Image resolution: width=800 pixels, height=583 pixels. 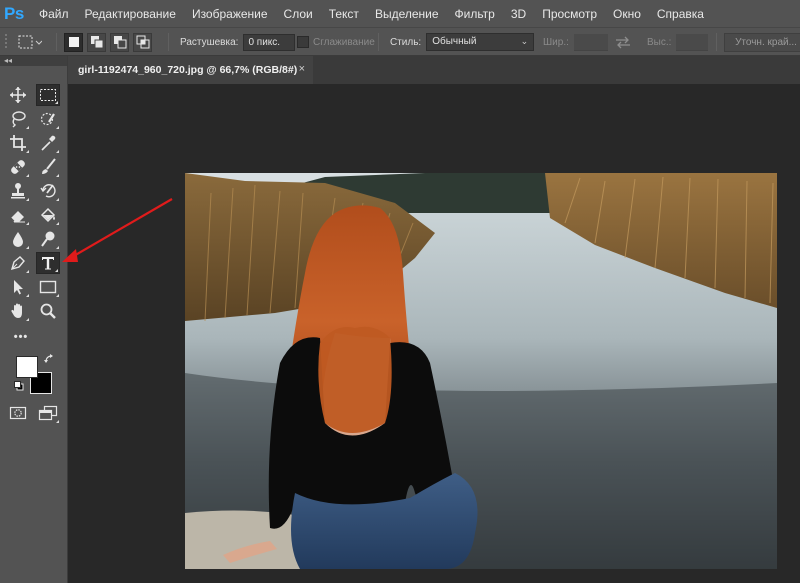 I want to click on hand-icon, so click(x=16, y=310).